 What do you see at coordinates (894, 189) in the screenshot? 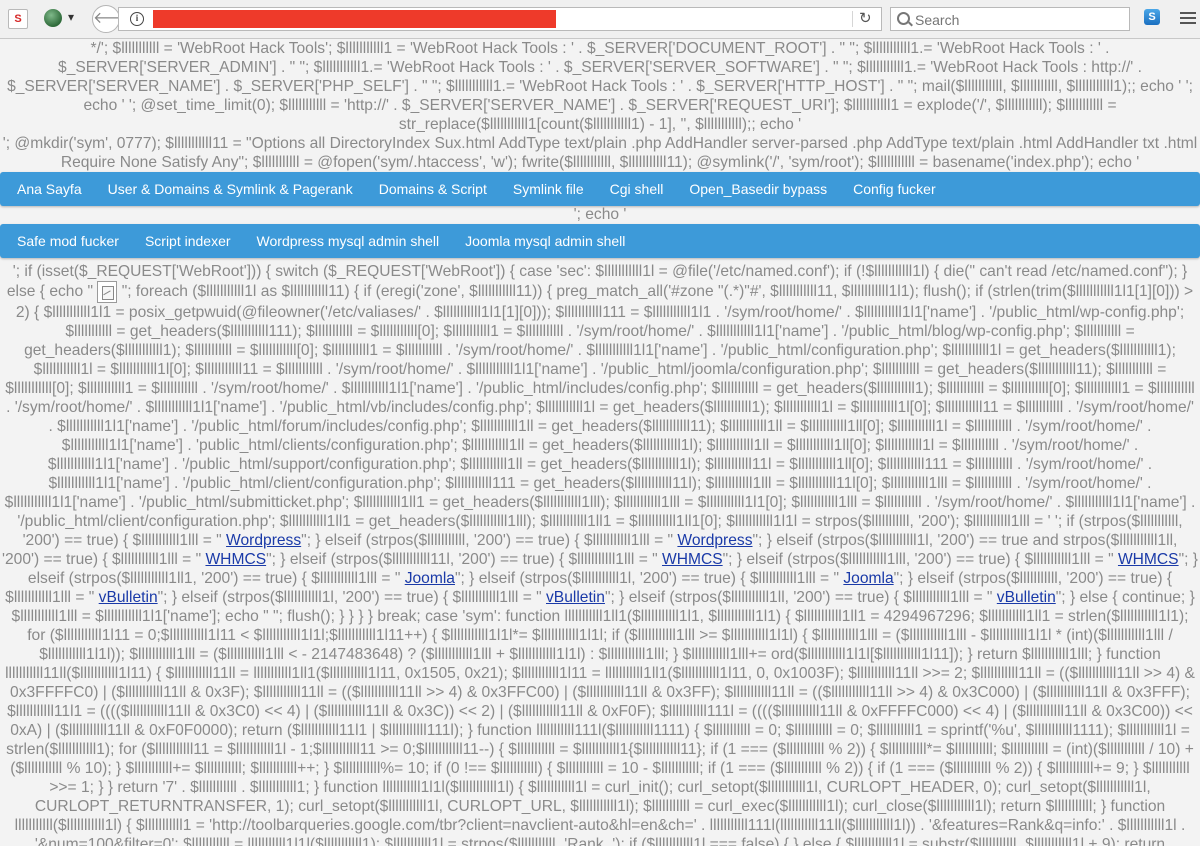
I see `nav-config-fucker: Config fucker` at bounding box center [894, 189].